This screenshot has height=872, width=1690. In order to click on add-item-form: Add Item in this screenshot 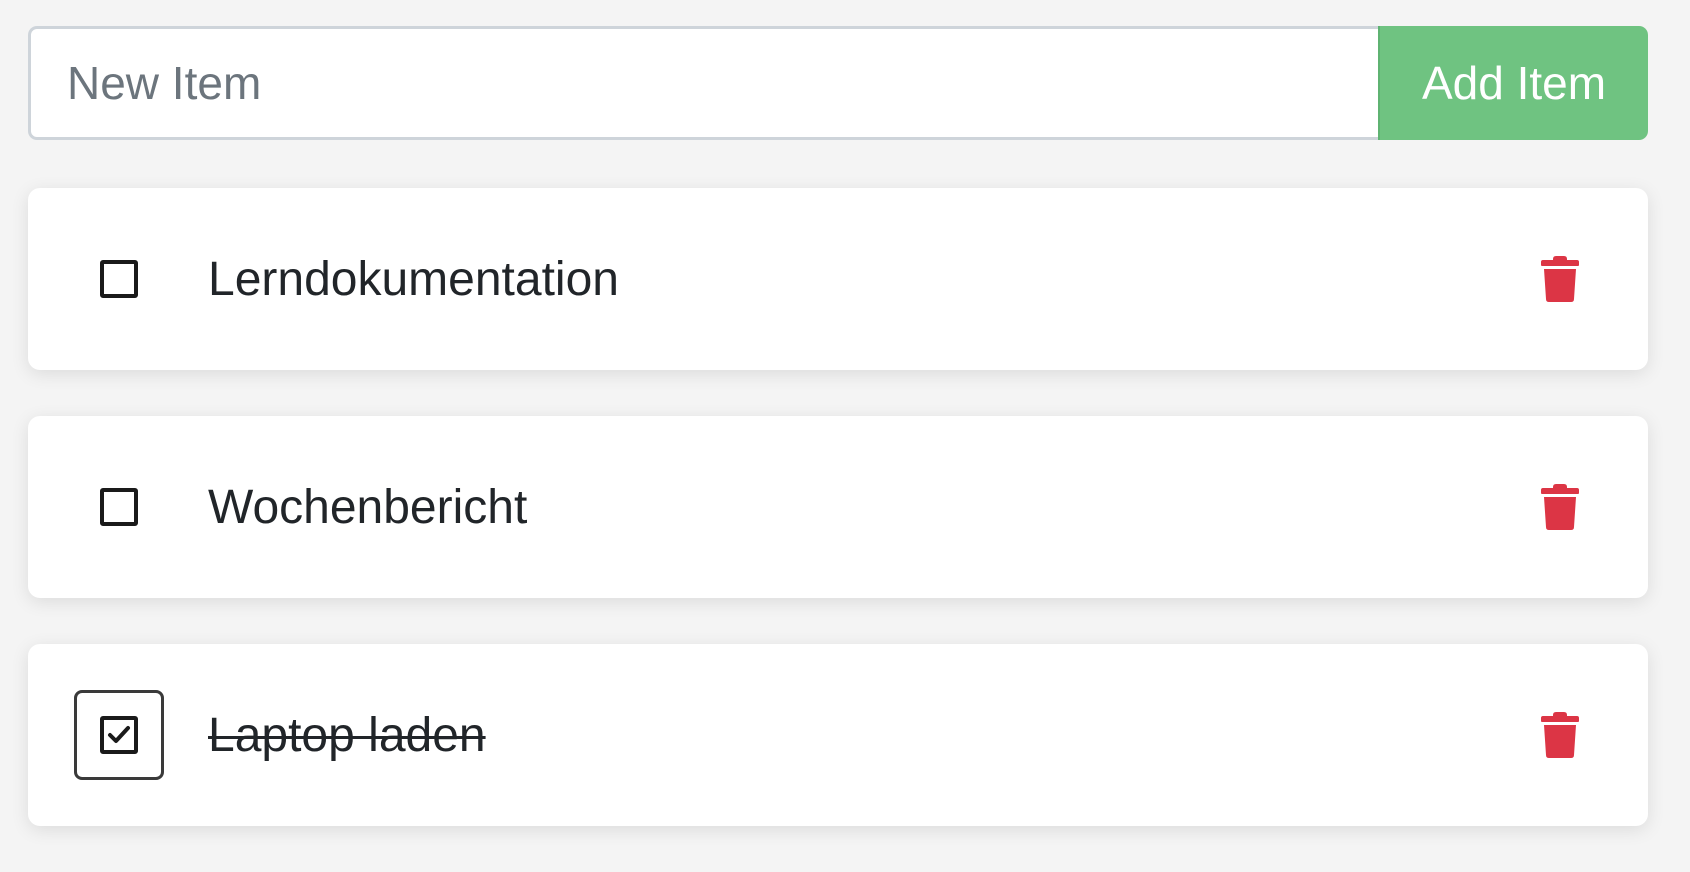, I will do `click(838, 83)`.